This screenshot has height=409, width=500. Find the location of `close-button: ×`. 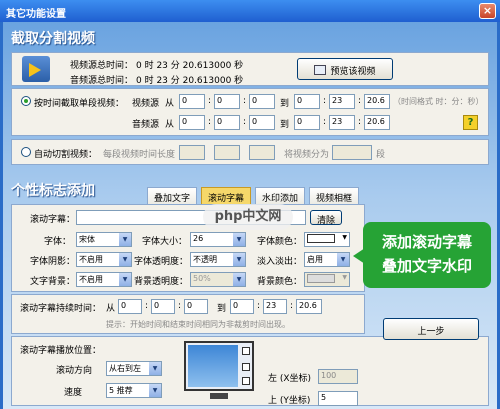

close-button: × is located at coordinates (487, 11).